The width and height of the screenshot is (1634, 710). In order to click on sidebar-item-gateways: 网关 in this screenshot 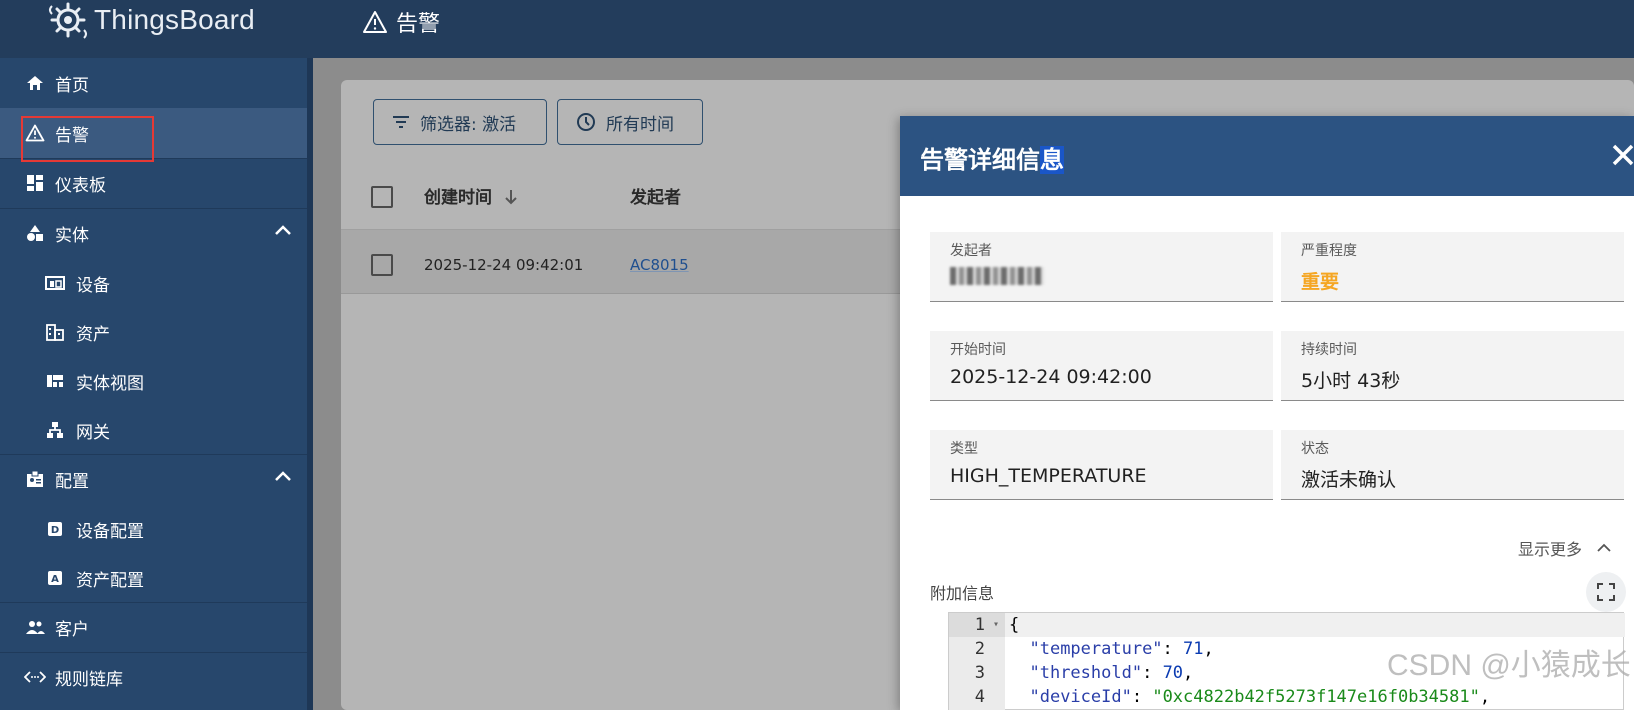, I will do `click(153, 430)`.